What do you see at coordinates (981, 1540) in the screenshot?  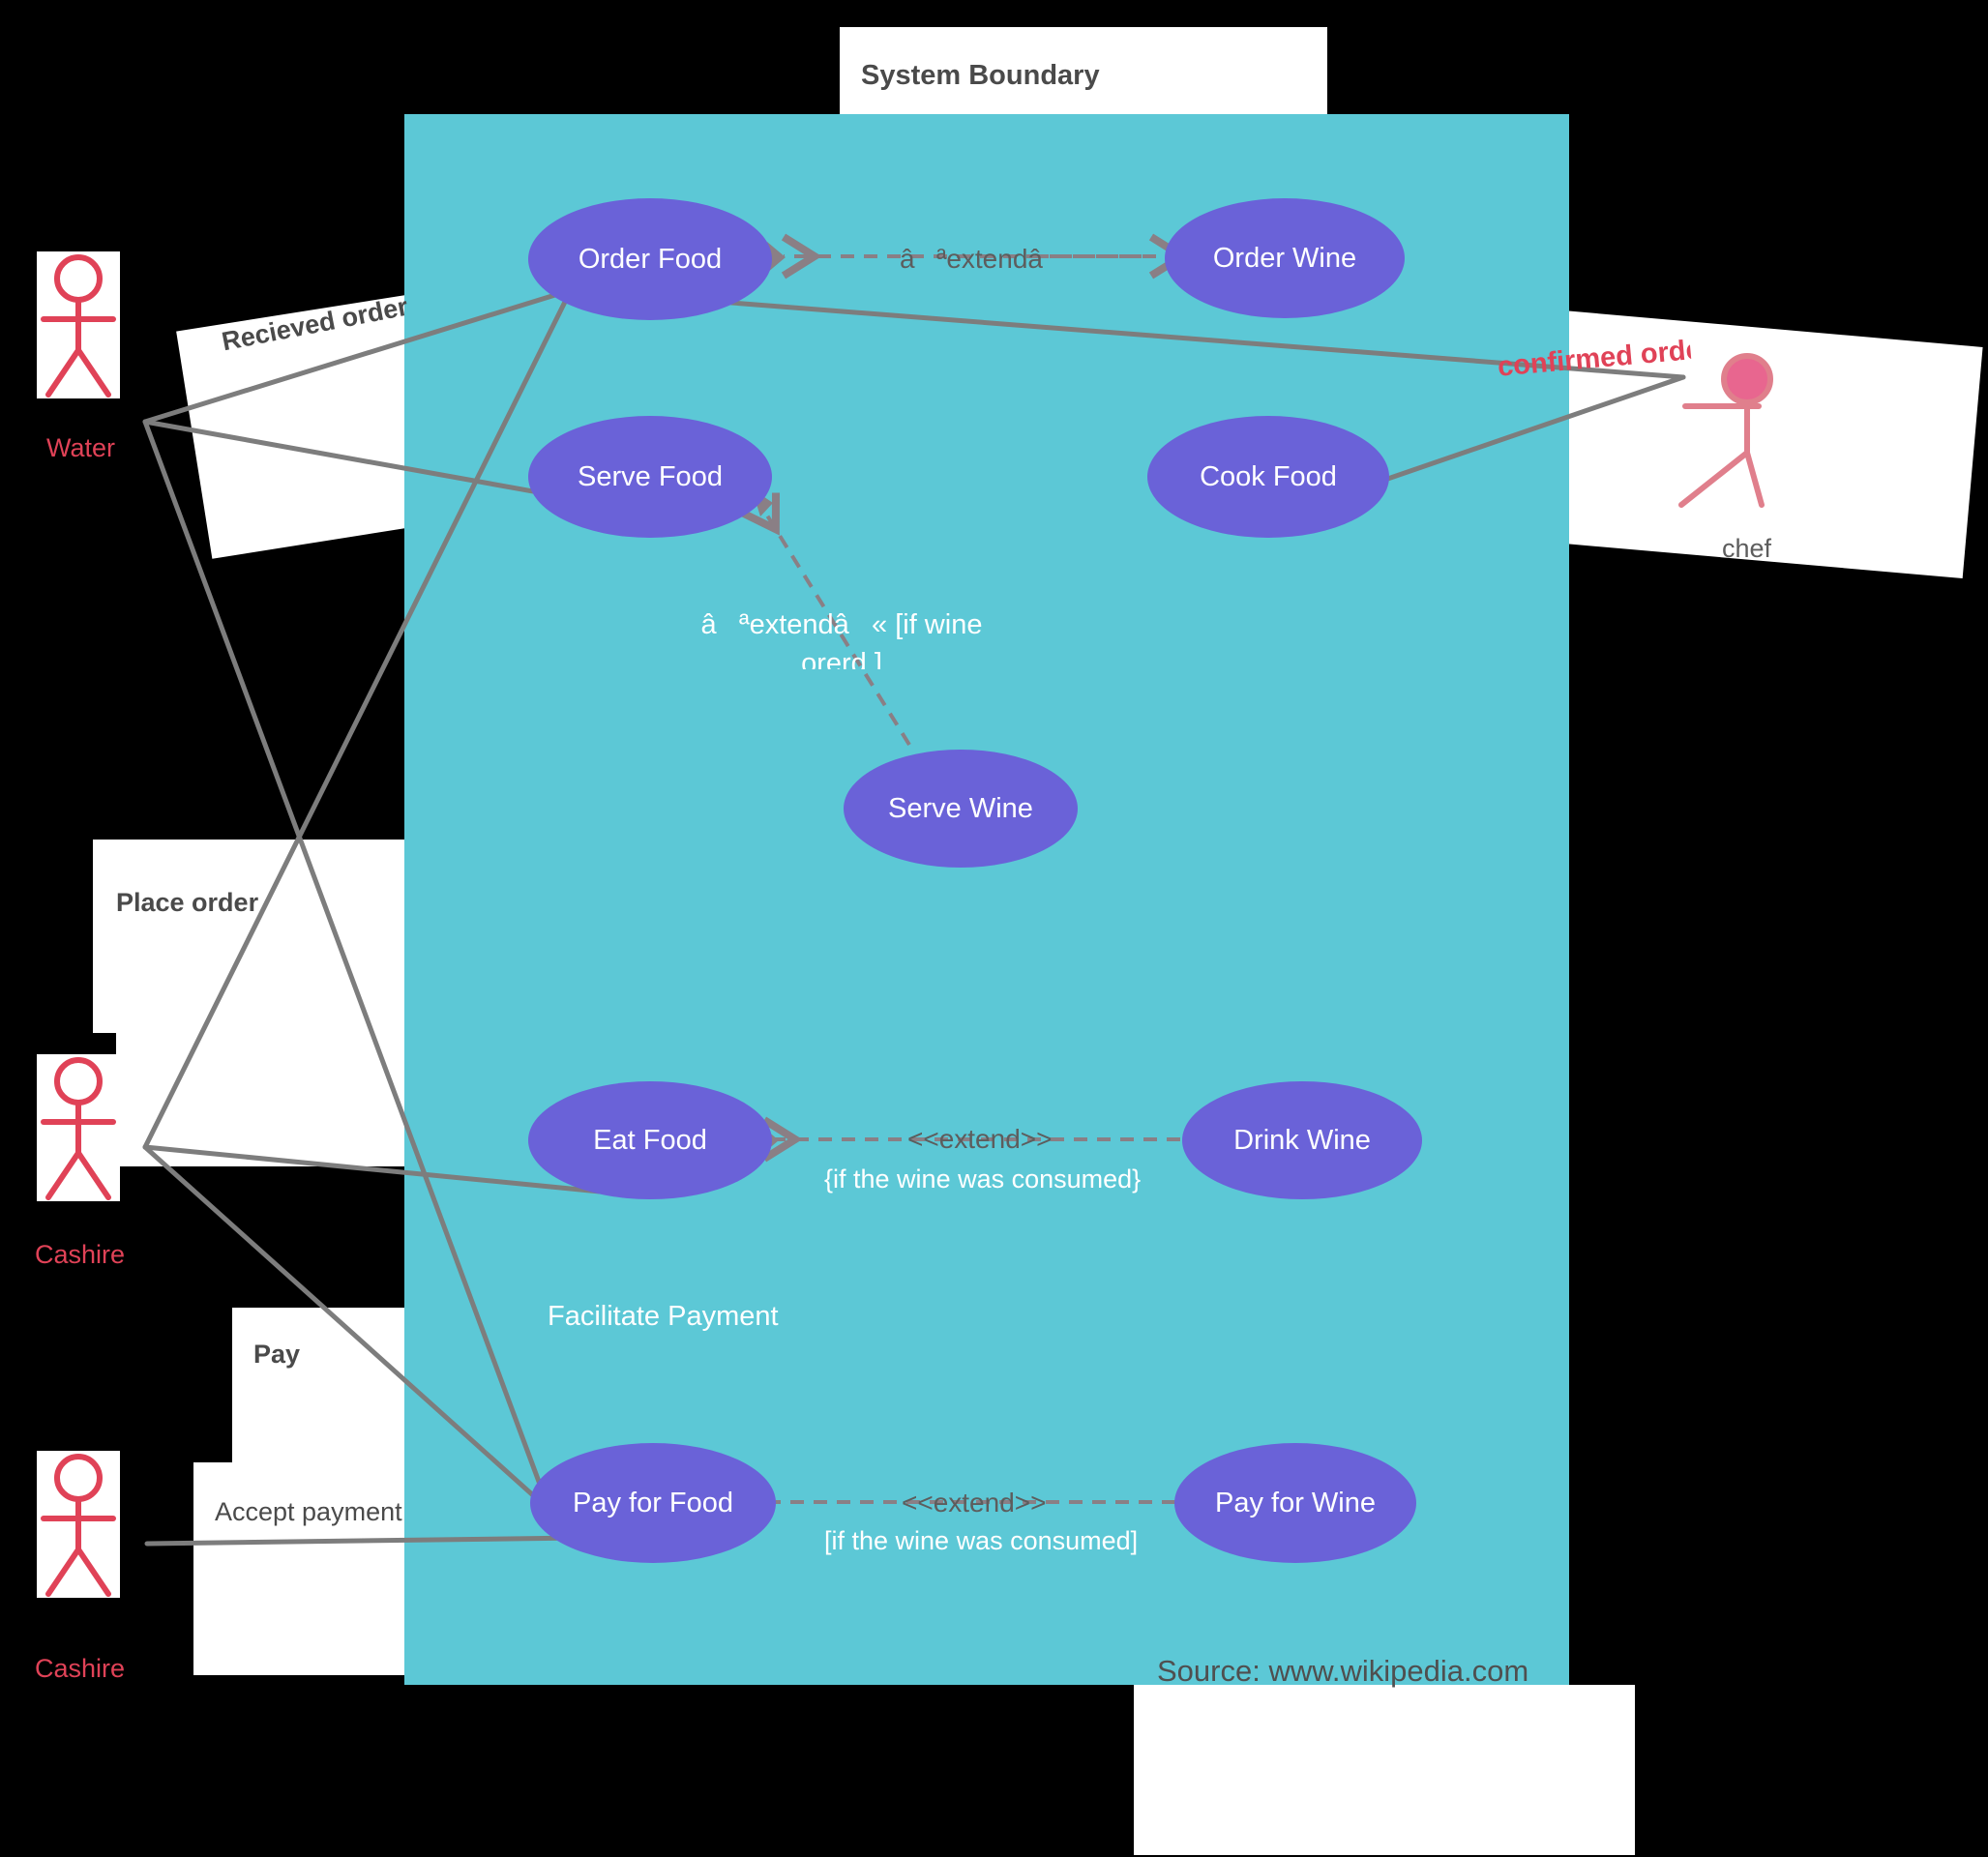 I see `extend-condition-pay-for-wine: [if the wine was consumed]` at bounding box center [981, 1540].